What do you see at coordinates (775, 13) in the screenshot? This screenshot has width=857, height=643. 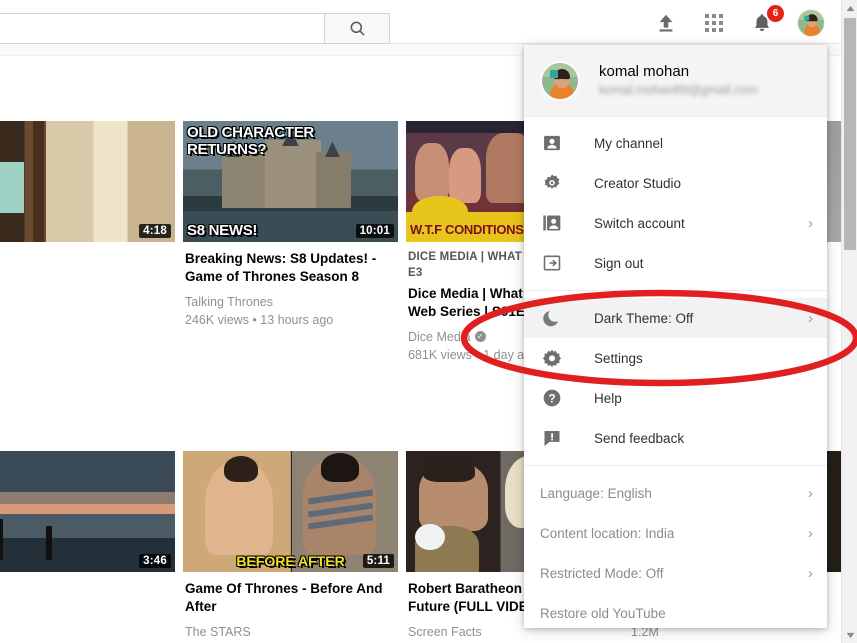 I see `notification-badge: 6` at bounding box center [775, 13].